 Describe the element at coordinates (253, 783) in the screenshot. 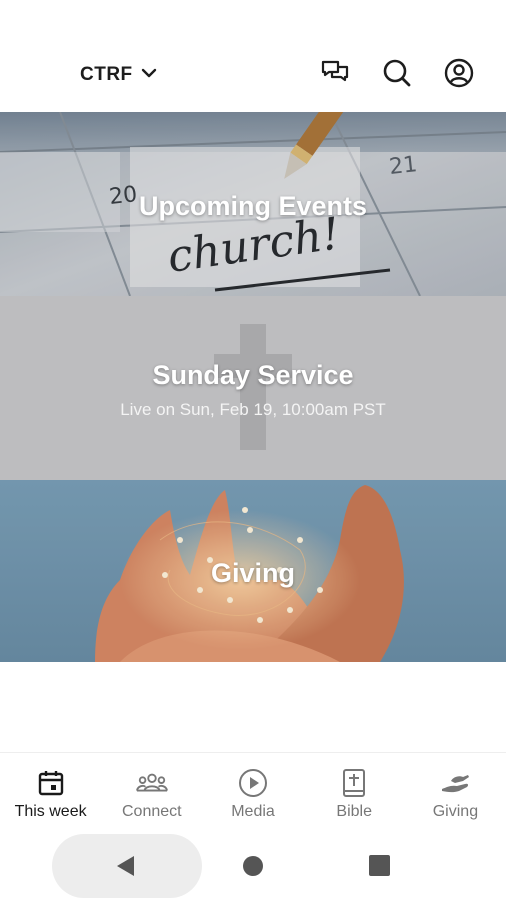

I see `play-icon` at that location.